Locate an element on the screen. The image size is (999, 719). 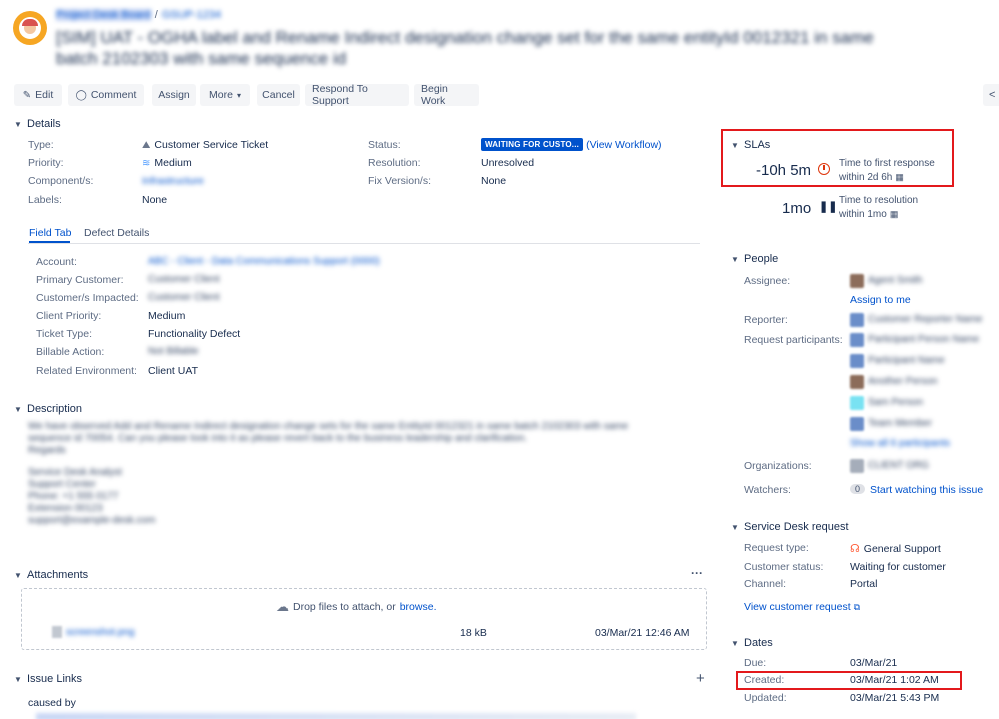
participant-name: Team Member is located at coordinates (900, 423).